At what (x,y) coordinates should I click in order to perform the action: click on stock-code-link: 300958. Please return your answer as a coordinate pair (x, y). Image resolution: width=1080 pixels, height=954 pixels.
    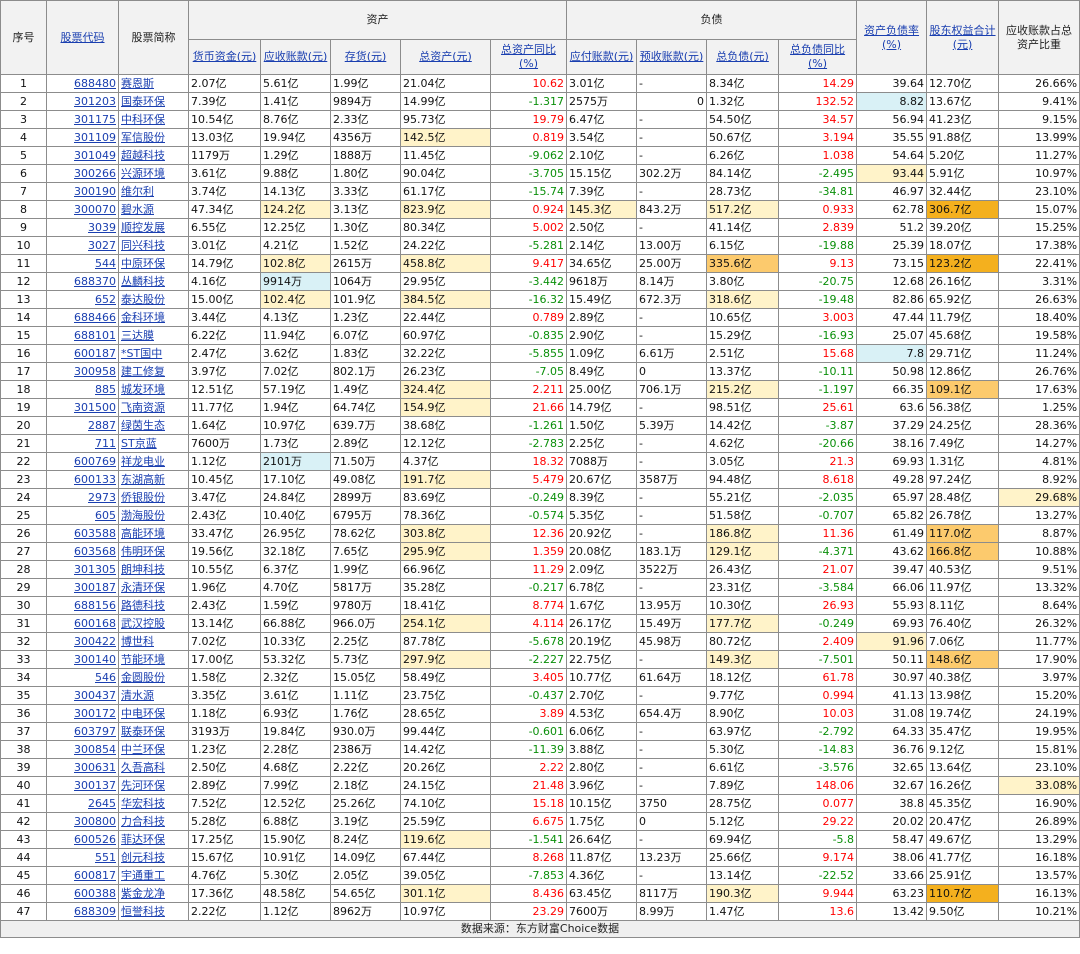
    Looking at the image, I should click on (95, 371).